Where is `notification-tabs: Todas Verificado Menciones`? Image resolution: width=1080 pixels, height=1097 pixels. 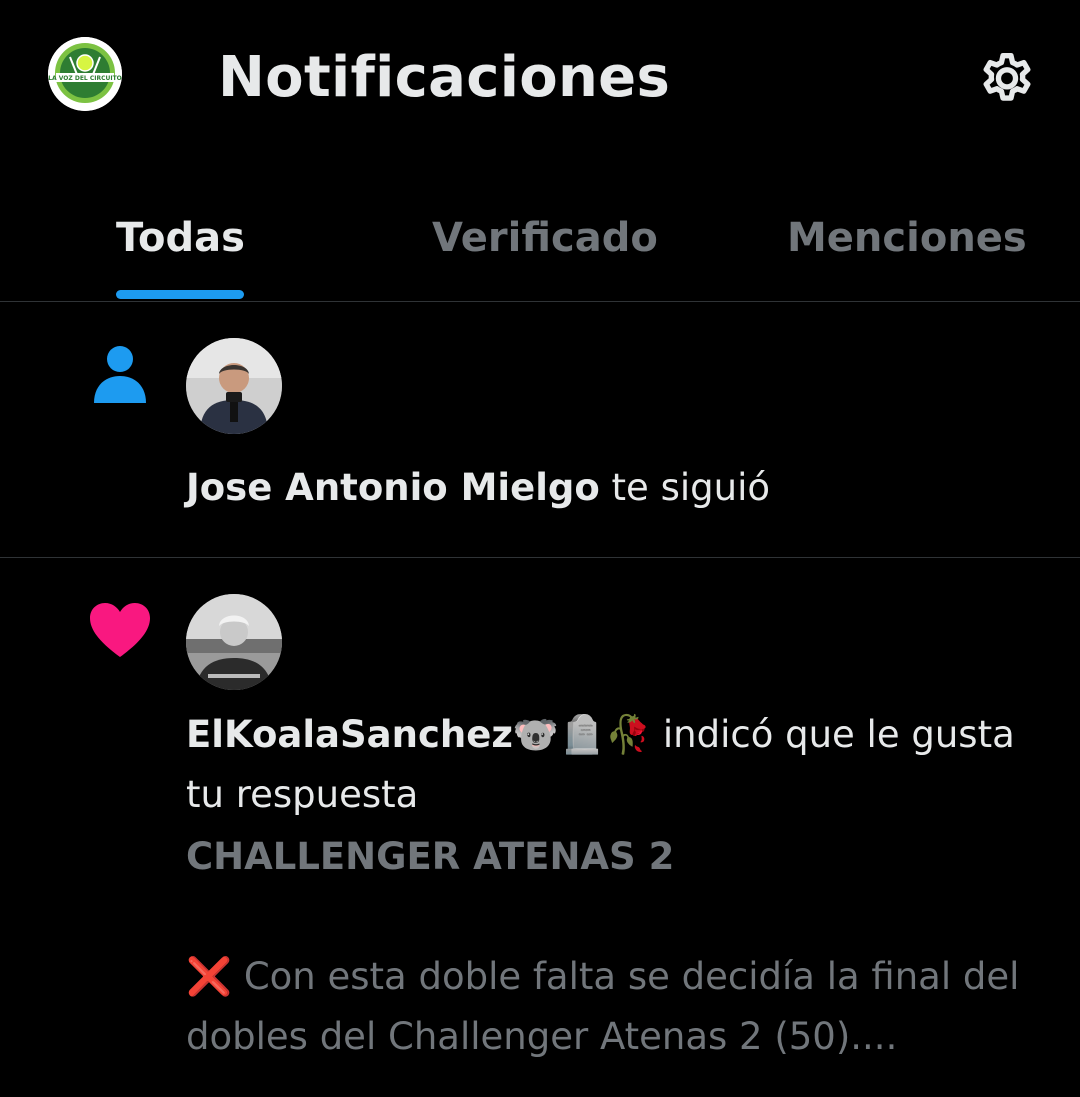 notification-tabs: Todas Verificado Menciones is located at coordinates (540, 231).